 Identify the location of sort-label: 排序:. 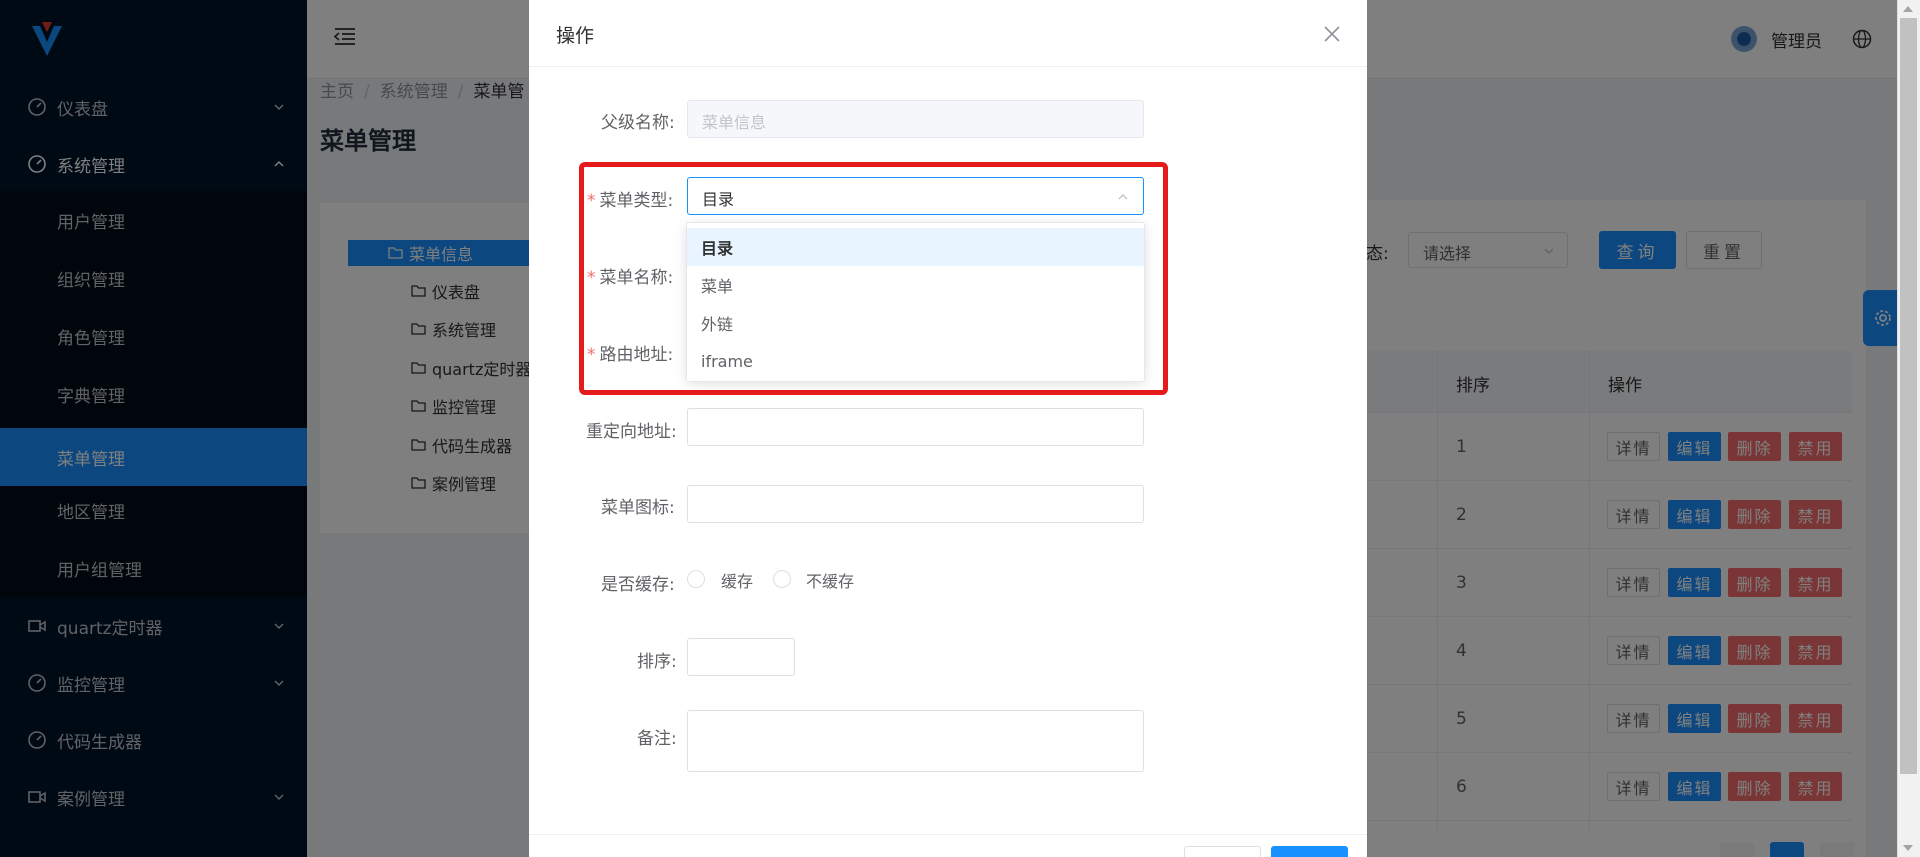
(657, 662).